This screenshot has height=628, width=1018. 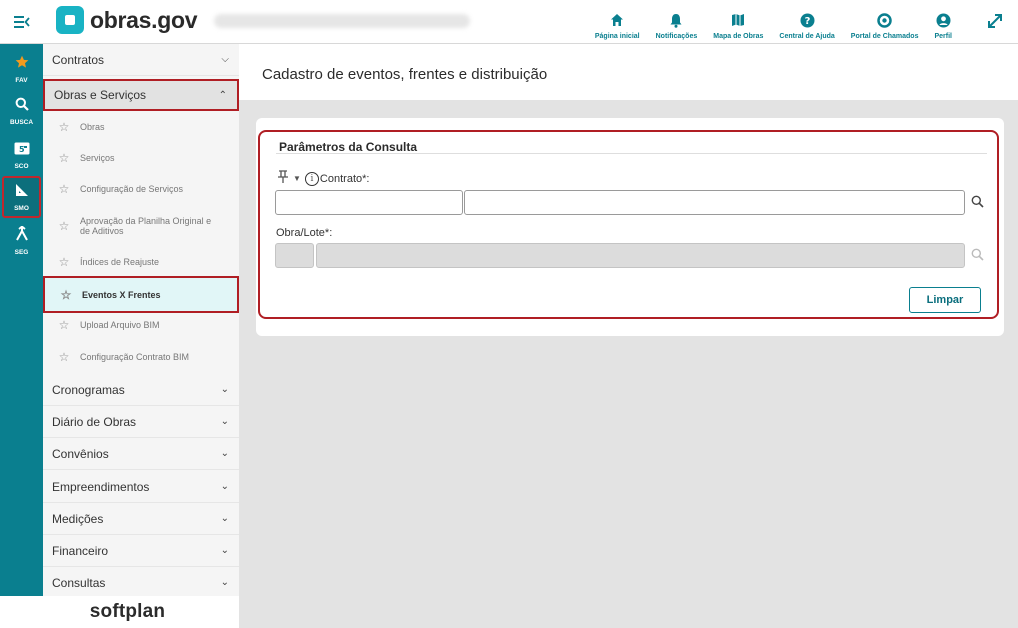 What do you see at coordinates (146, 221) in the screenshot?
I see `sidebar-item-label-line1: Aprovação da Planilha Original e` at bounding box center [146, 221].